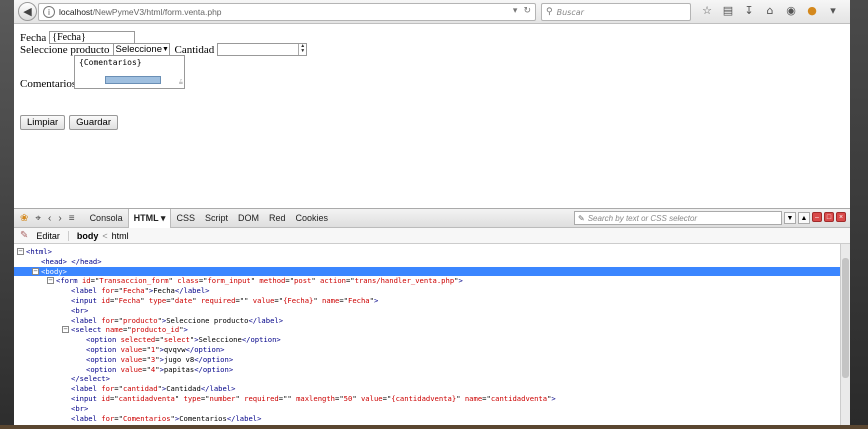 The height and width of the screenshot is (429, 868). What do you see at coordinates (71, 261) in the screenshot?
I see `html-tree-line-text: <head> </head>` at bounding box center [71, 261].